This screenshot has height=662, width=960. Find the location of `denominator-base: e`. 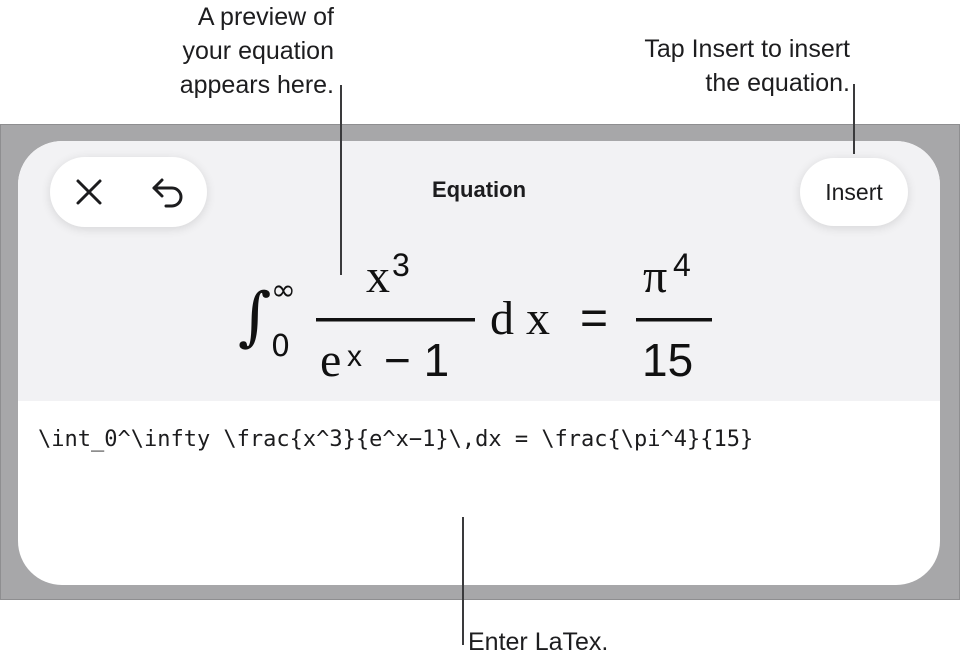

denominator-base: e is located at coordinates (330, 360).